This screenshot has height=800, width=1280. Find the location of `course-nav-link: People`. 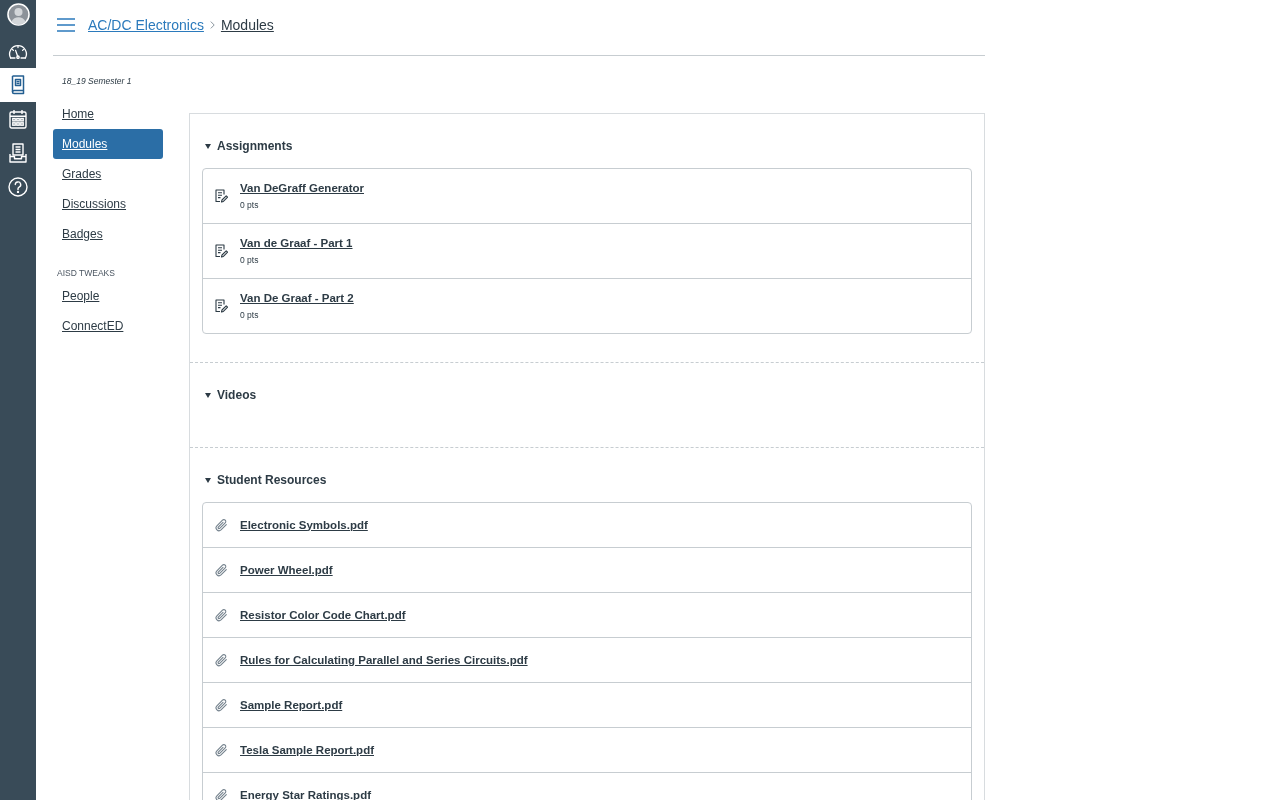

course-nav-link: People is located at coordinates (108, 296).